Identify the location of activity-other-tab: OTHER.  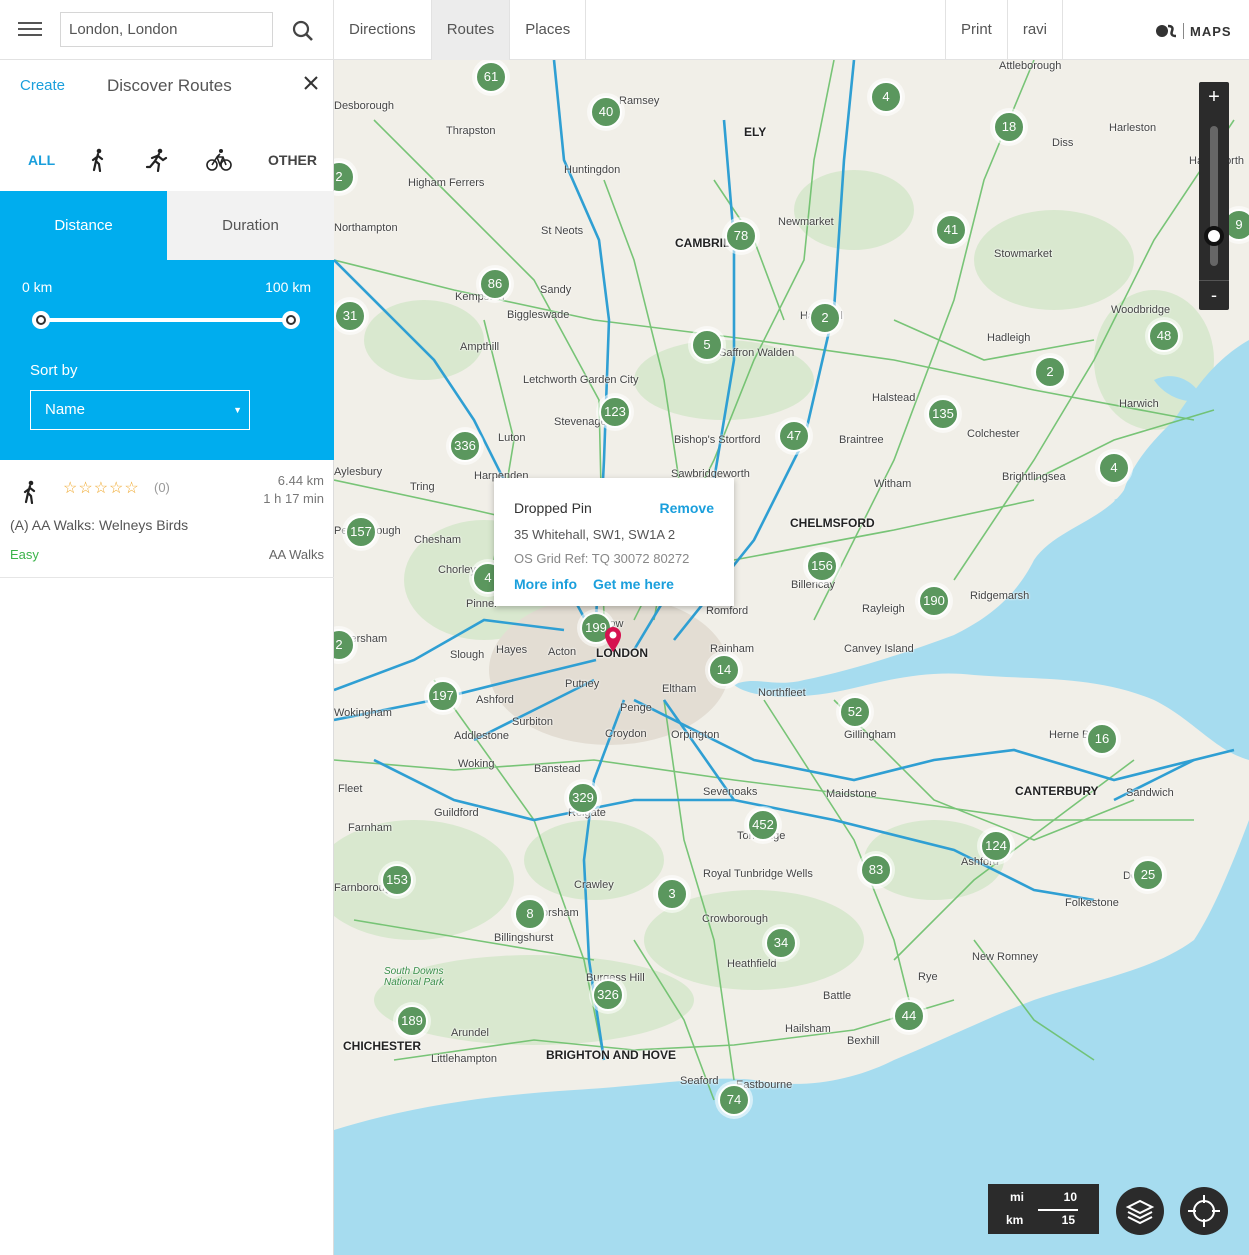
(292, 160).